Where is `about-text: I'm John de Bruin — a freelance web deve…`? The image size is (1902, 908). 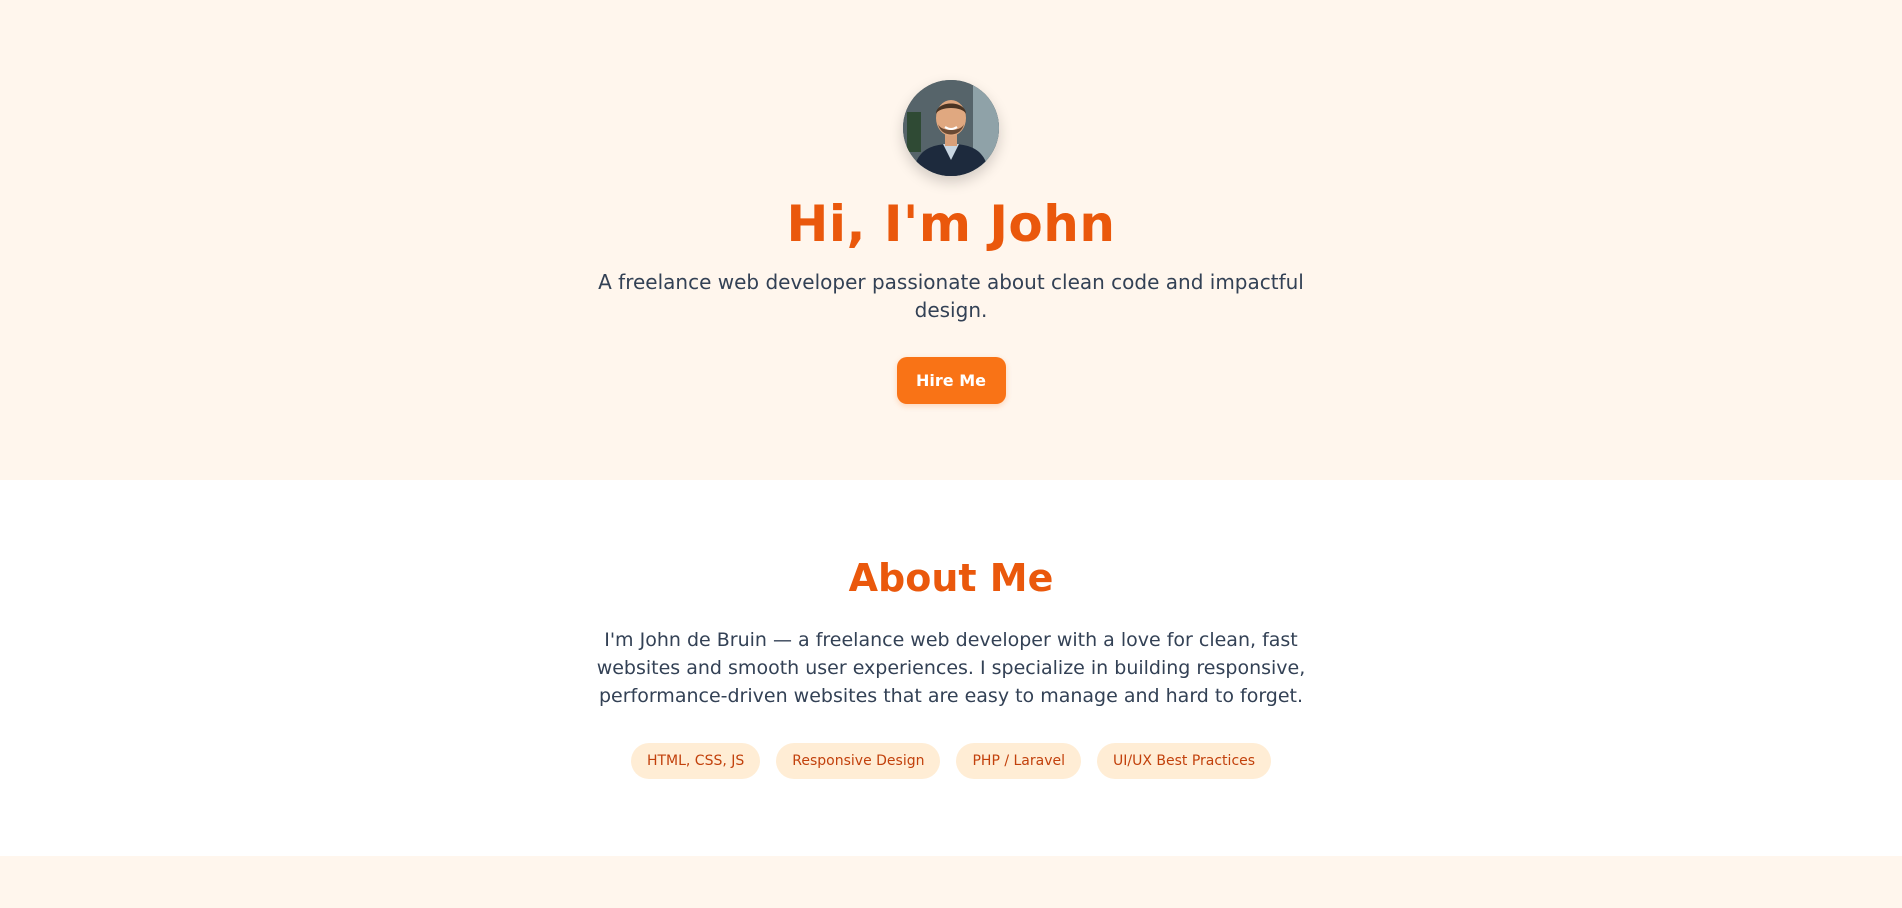
about-text: I'm John de Bruin — a freelance web deve… is located at coordinates (951, 668).